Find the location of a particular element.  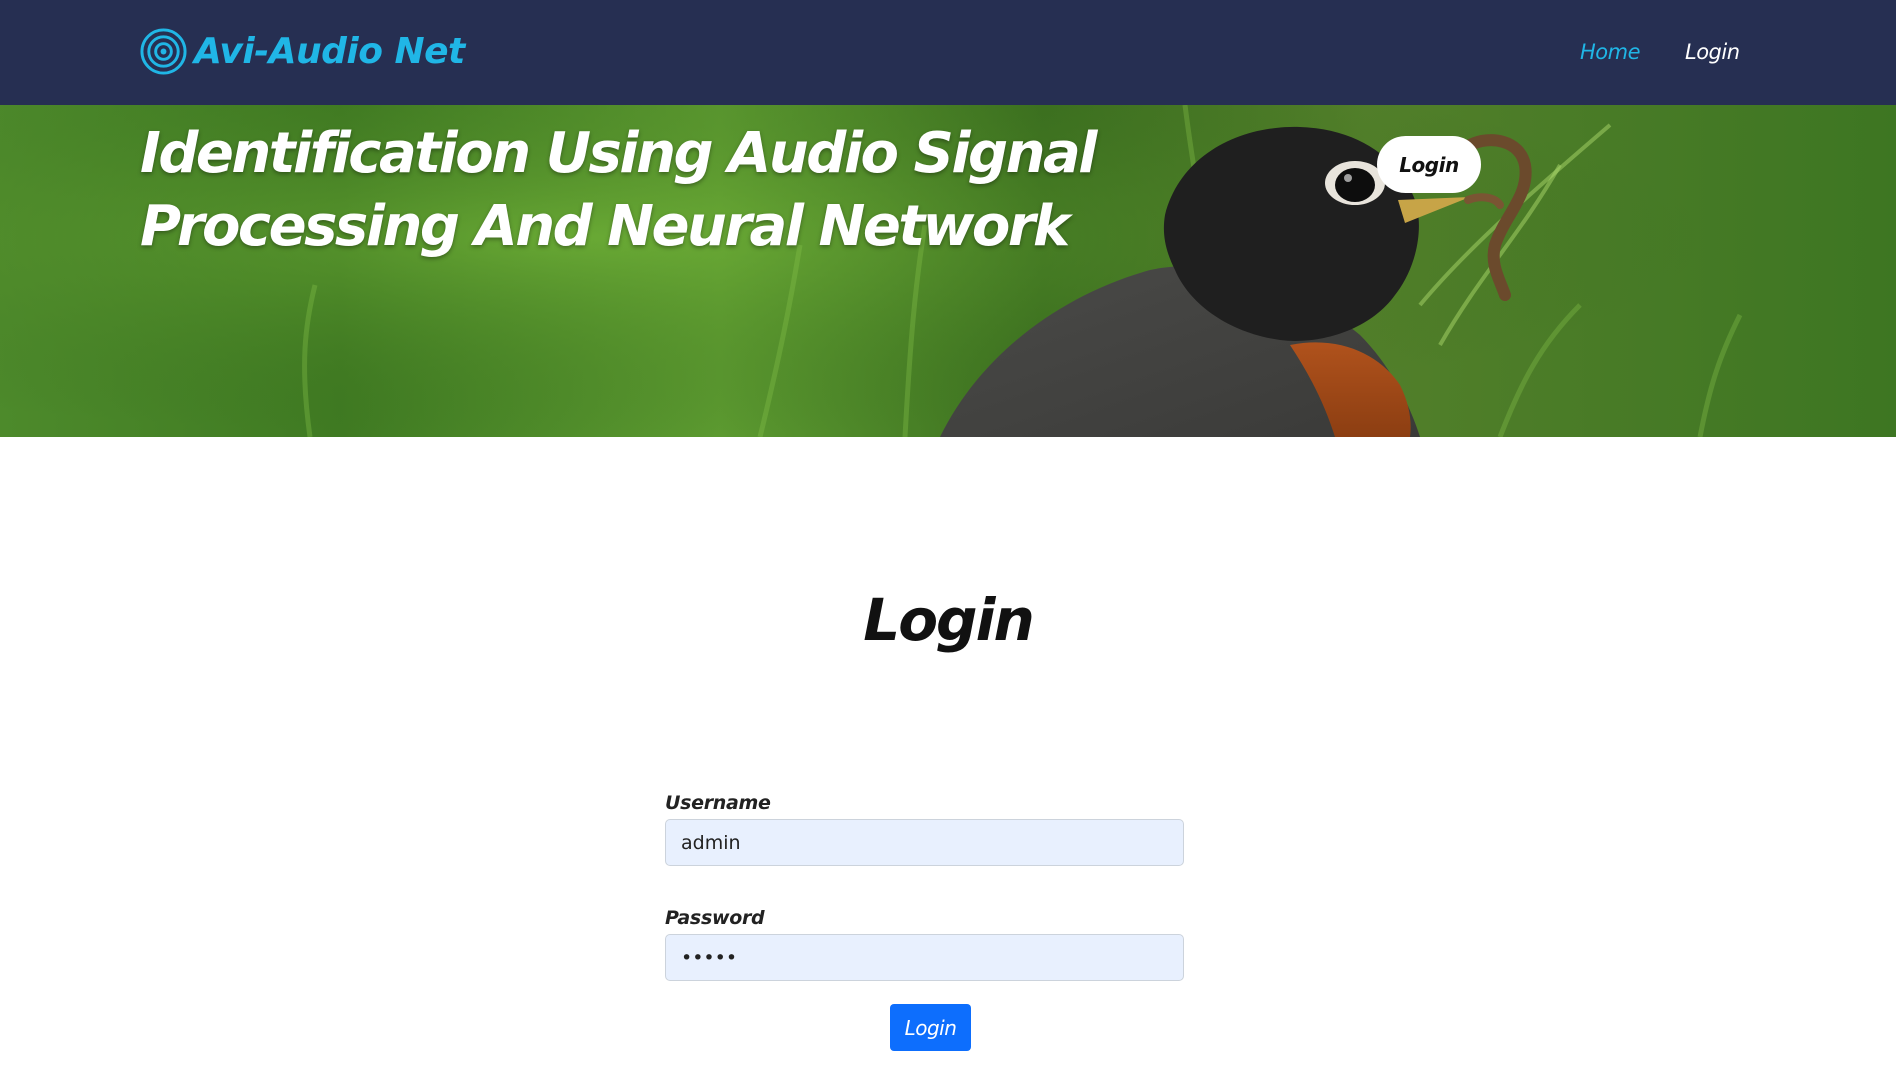

password-group: Password is located at coordinates (924, 944).